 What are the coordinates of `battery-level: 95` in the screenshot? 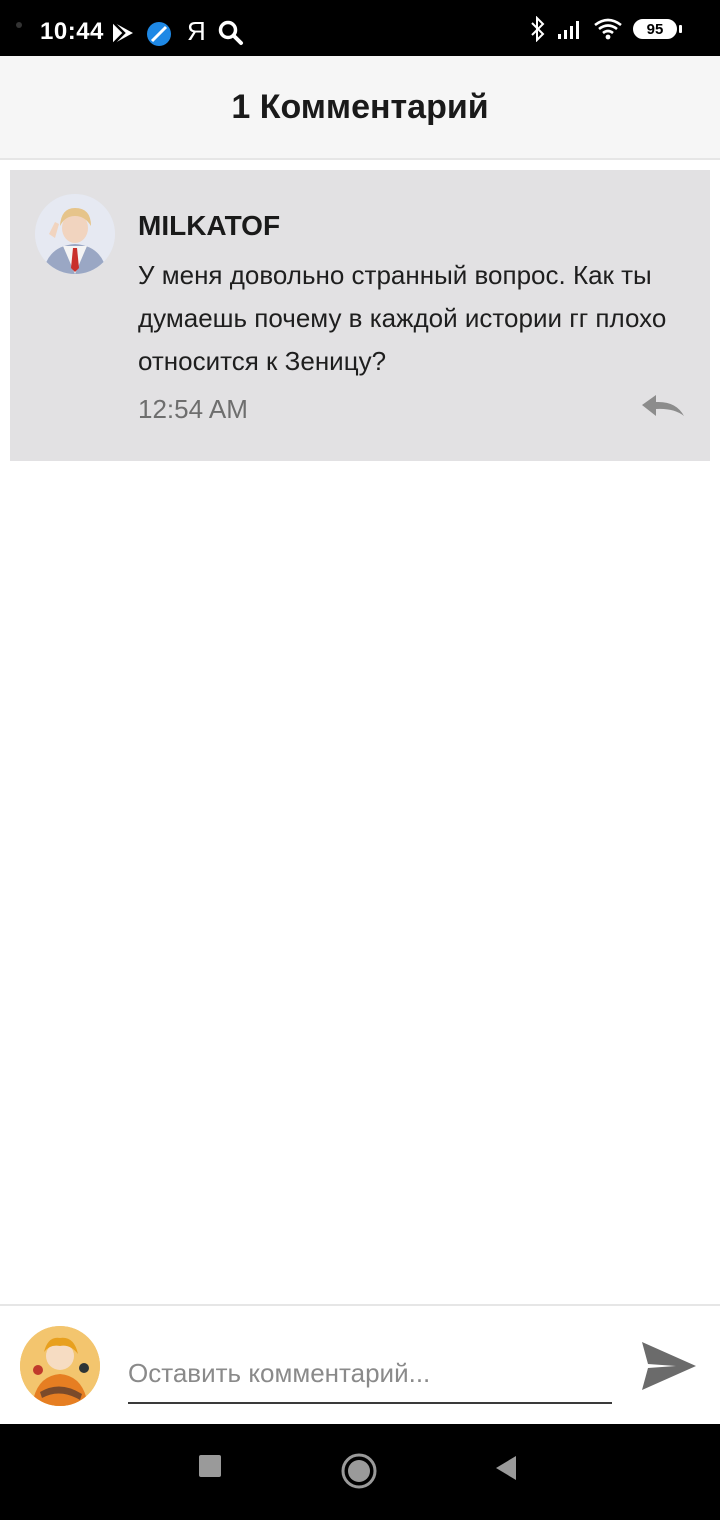 It's located at (655, 29).